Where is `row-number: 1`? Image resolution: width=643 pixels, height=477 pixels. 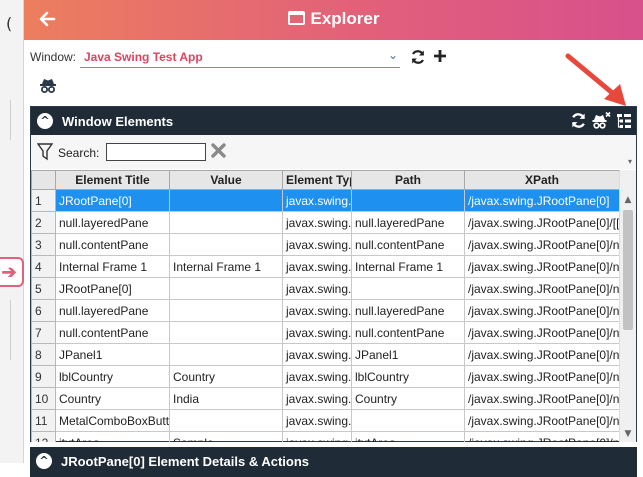 row-number: 1 is located at coordinates (43, 200).